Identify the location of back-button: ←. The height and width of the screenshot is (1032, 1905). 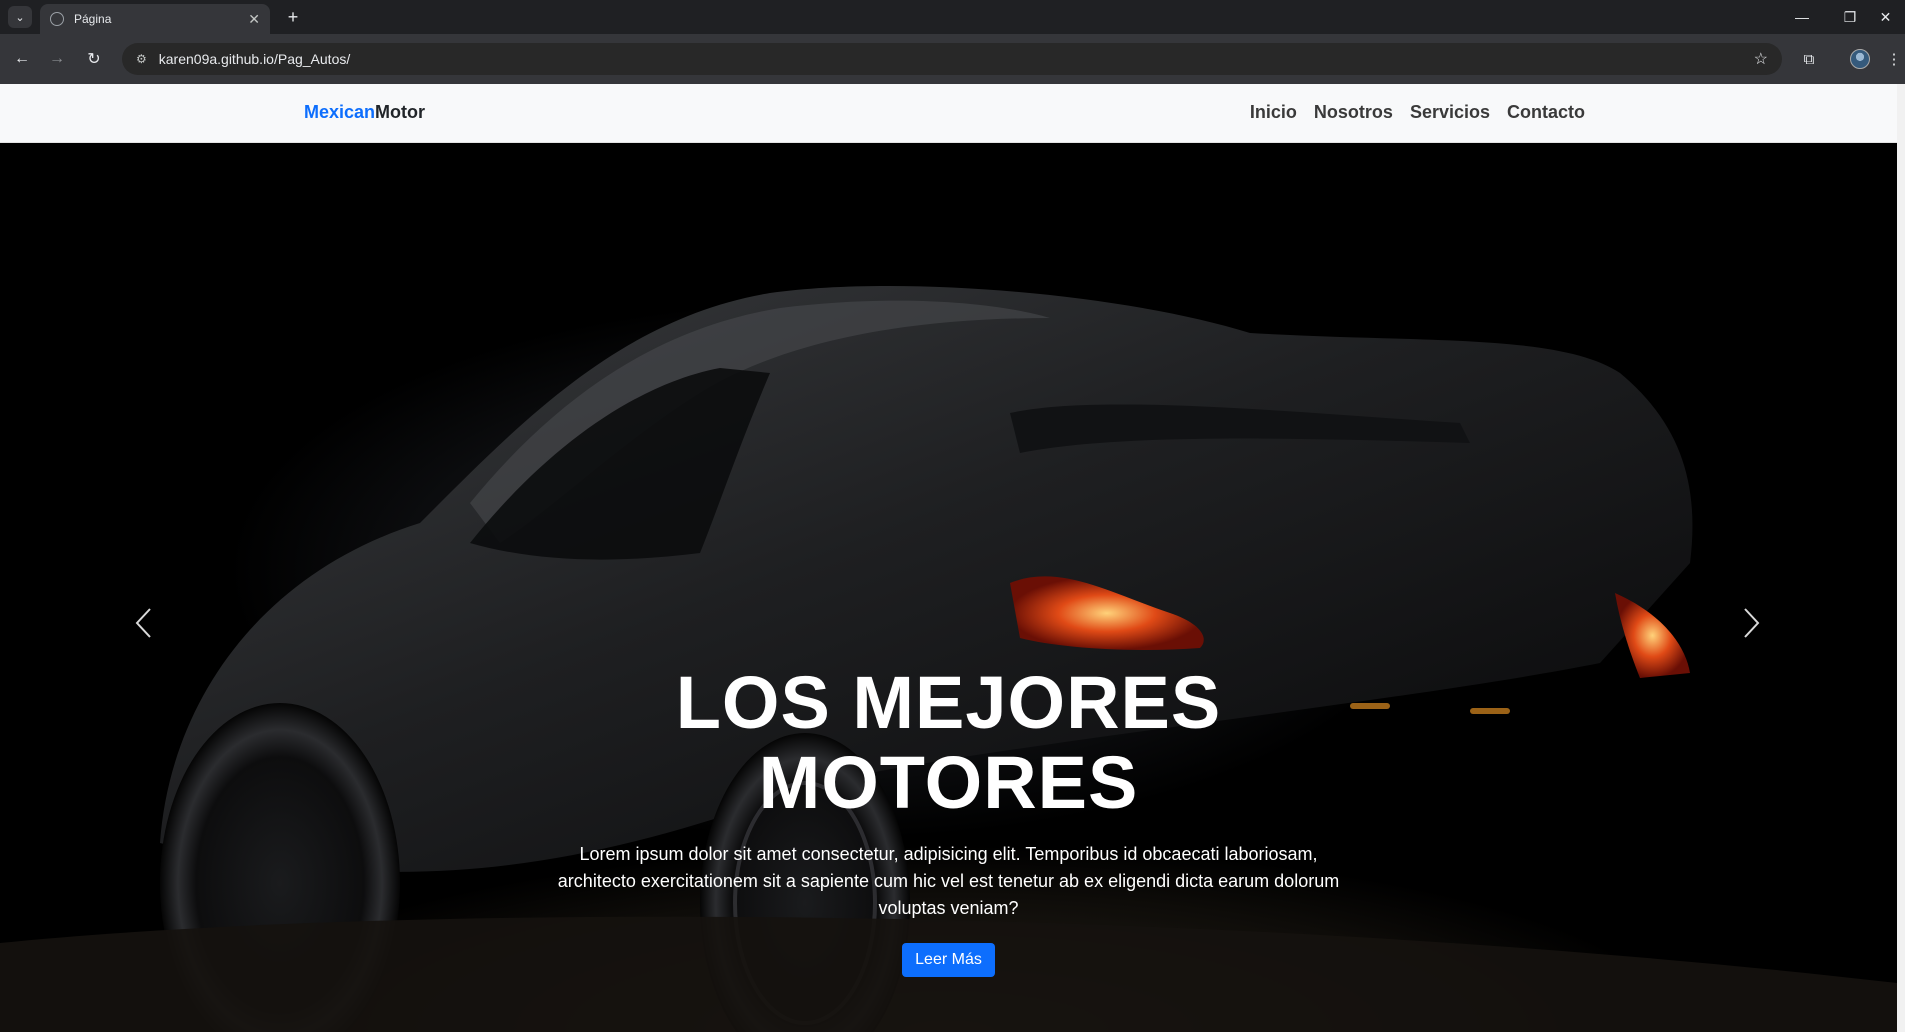
(22, 59).